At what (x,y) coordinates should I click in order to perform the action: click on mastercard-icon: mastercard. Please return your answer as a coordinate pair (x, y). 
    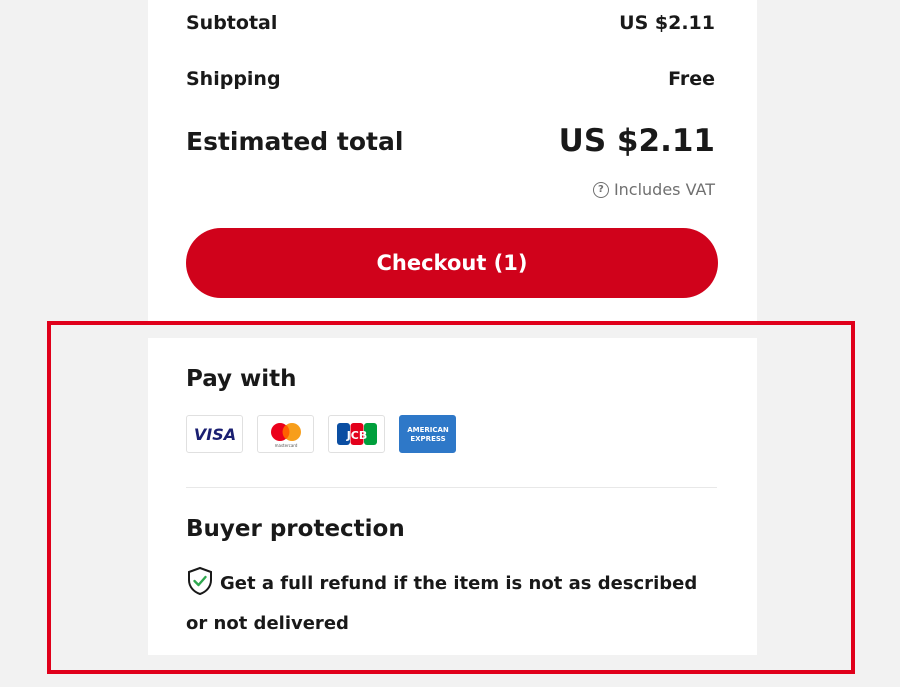
    Looking at the image, I should click on (285, 434).